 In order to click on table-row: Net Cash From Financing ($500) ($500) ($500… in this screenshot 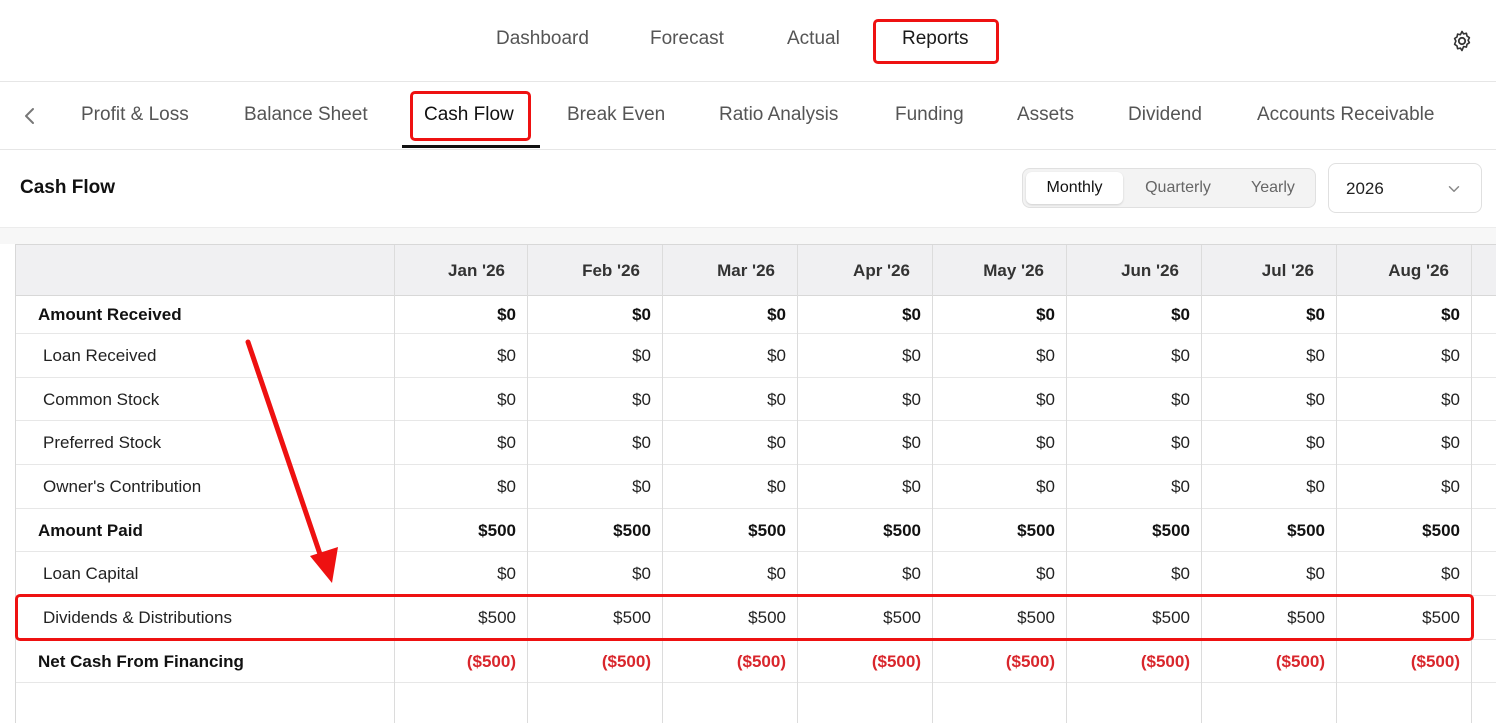, I will do `click(756, 661)`.